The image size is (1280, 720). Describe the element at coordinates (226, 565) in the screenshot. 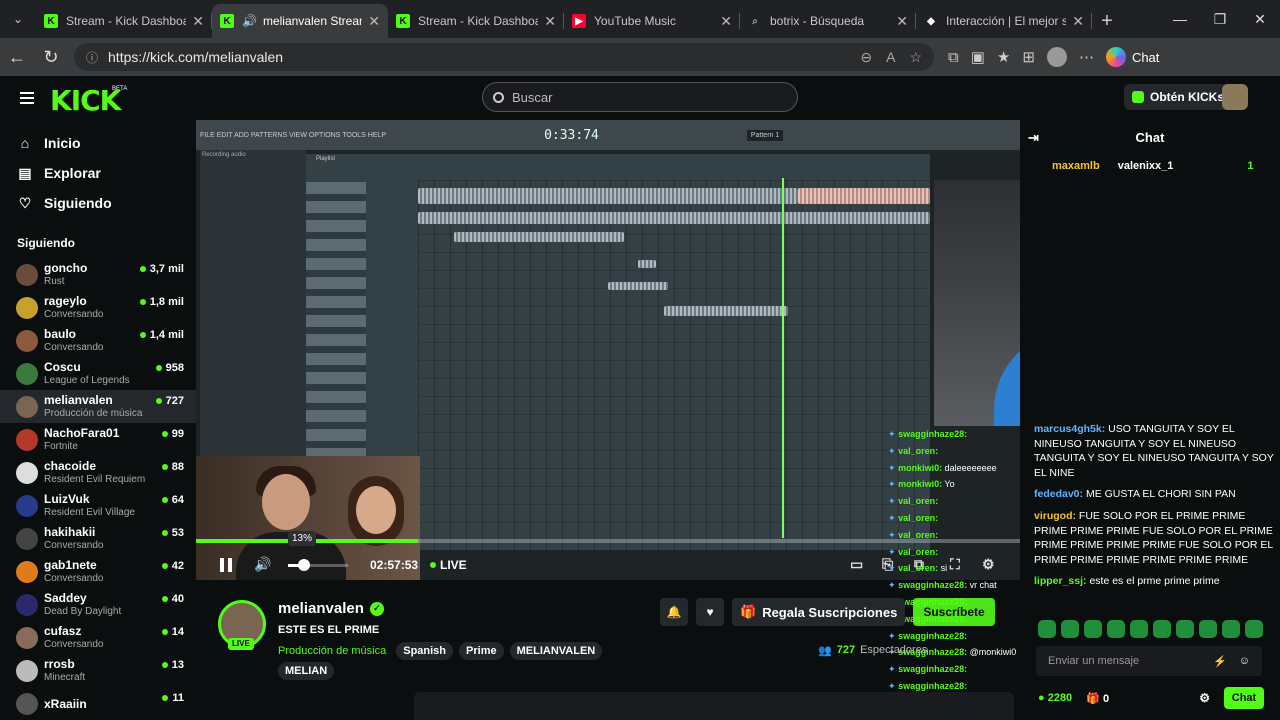

I see `pause-icon` at that location.